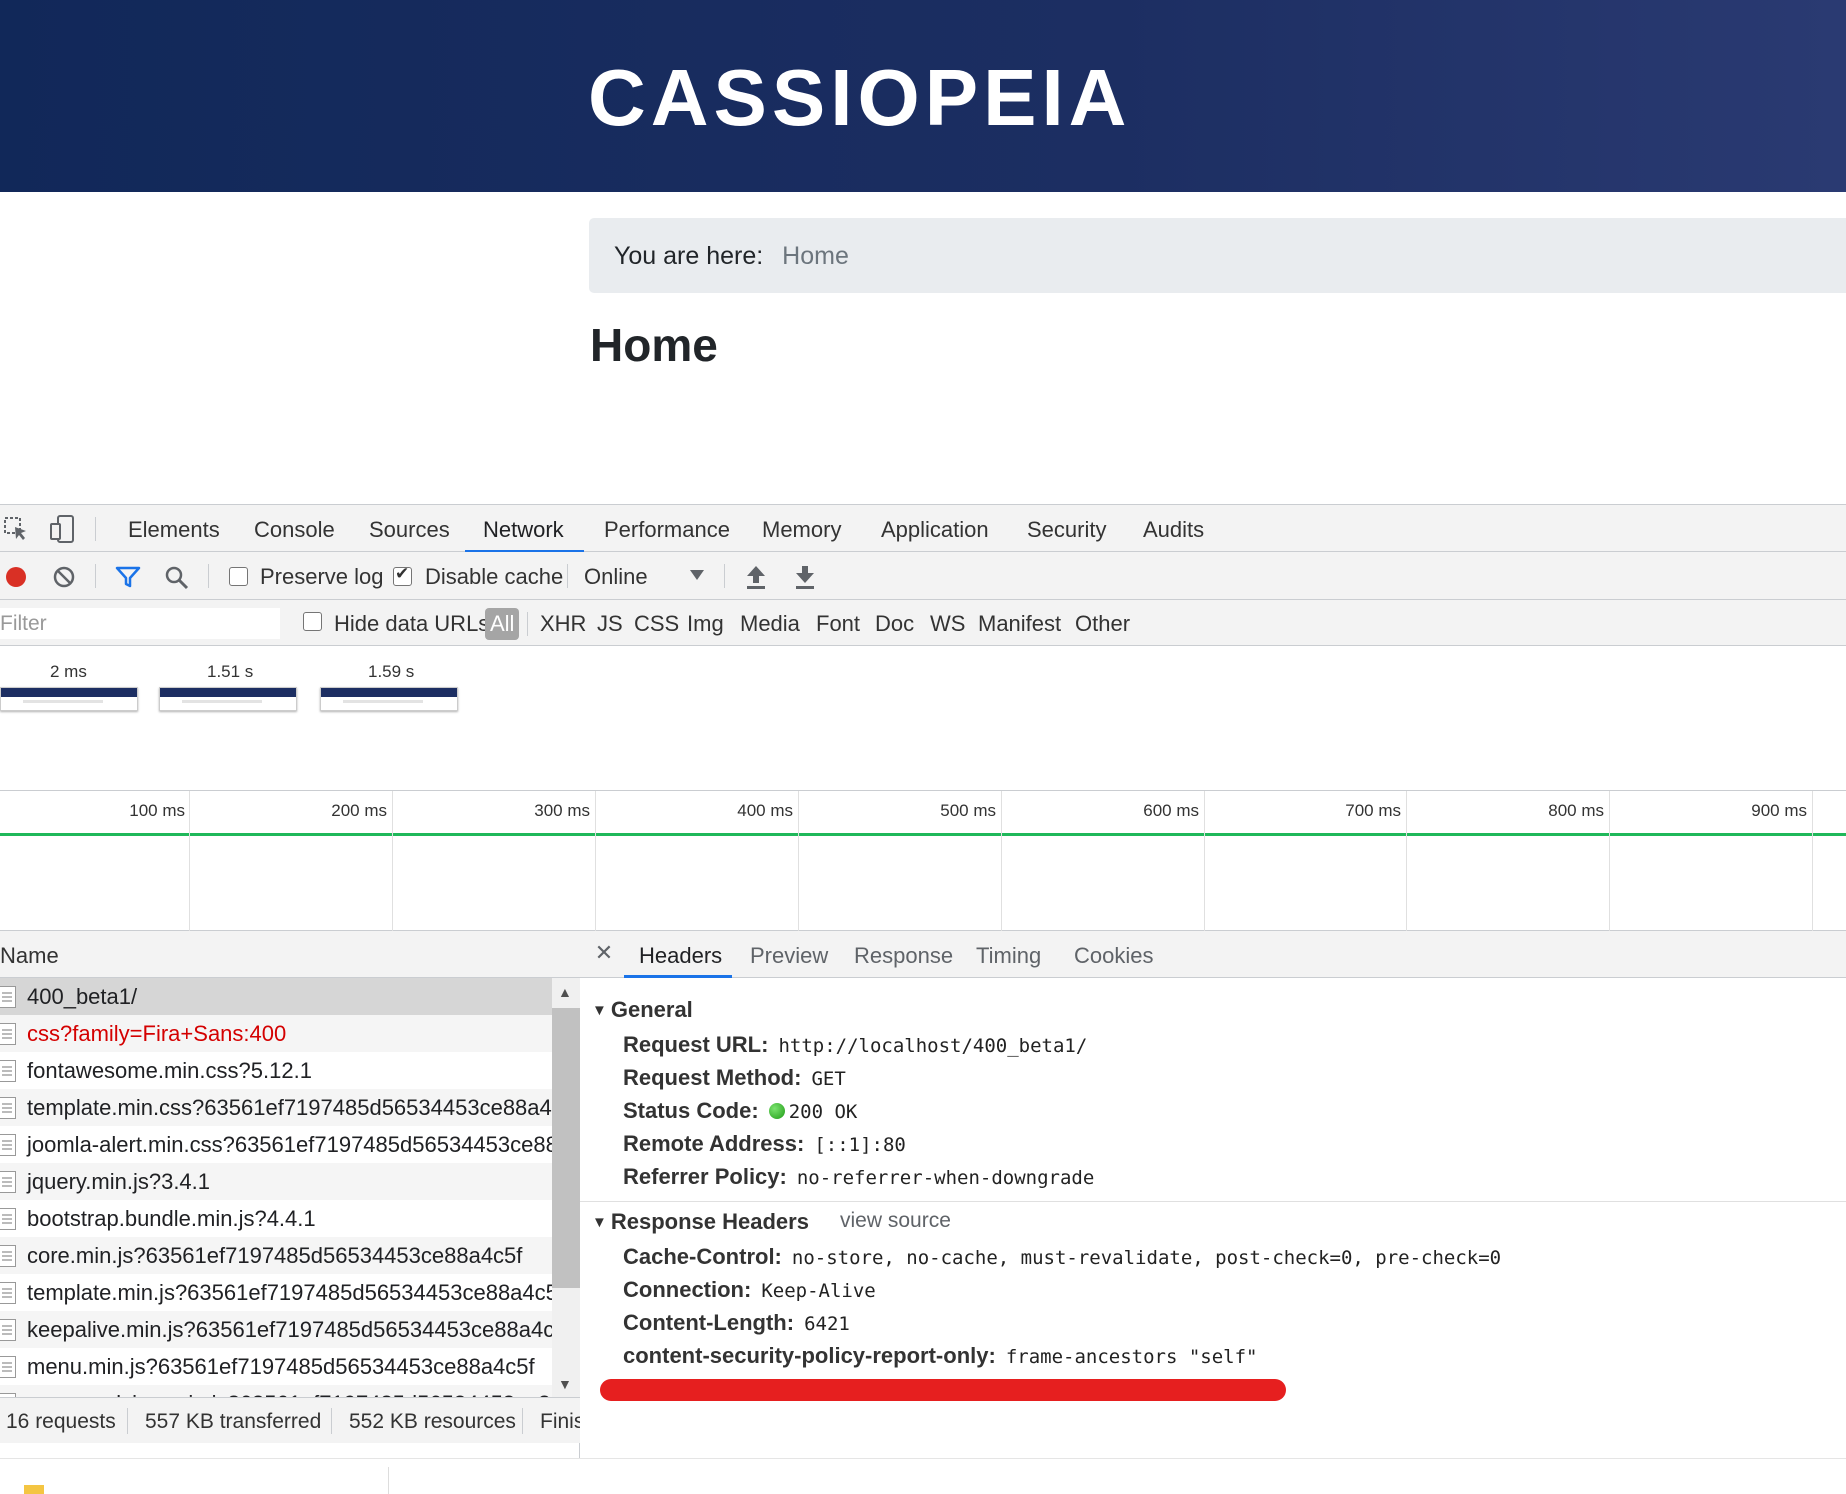 The image size is (1846, 1494). What do you see at coordinates (667, 530) in the screenshot?
I see `tab-performance: Performance` at bounding box center [667, 530].